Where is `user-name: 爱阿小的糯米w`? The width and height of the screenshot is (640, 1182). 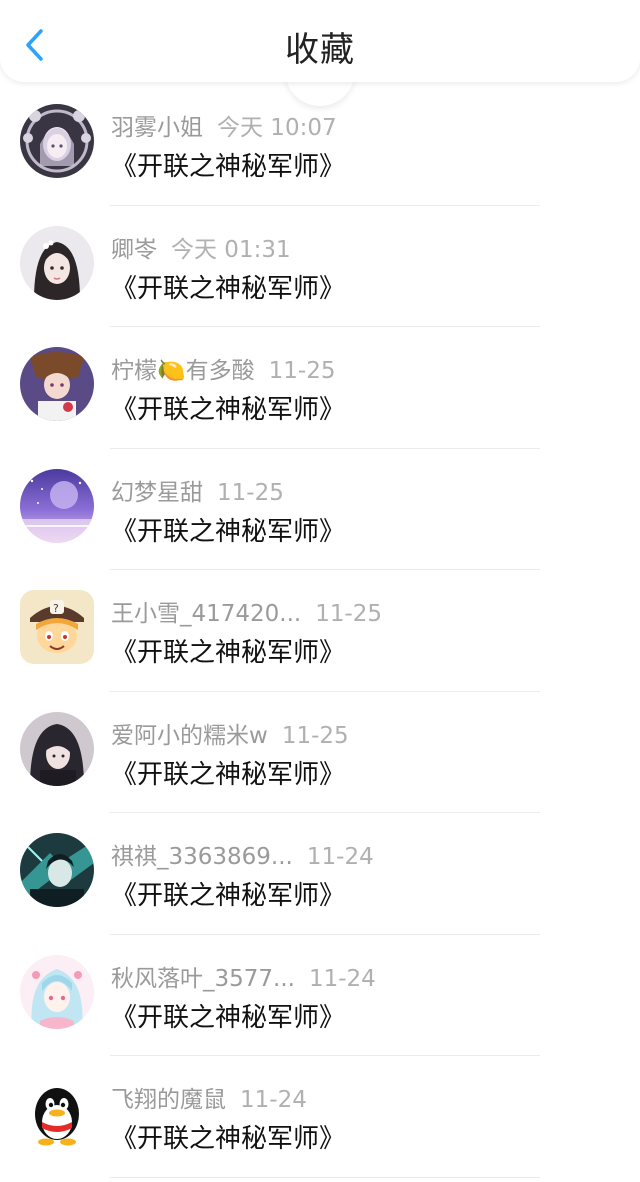 user-name: 爱阿小的糯米w is located at coordinates (189, 736).